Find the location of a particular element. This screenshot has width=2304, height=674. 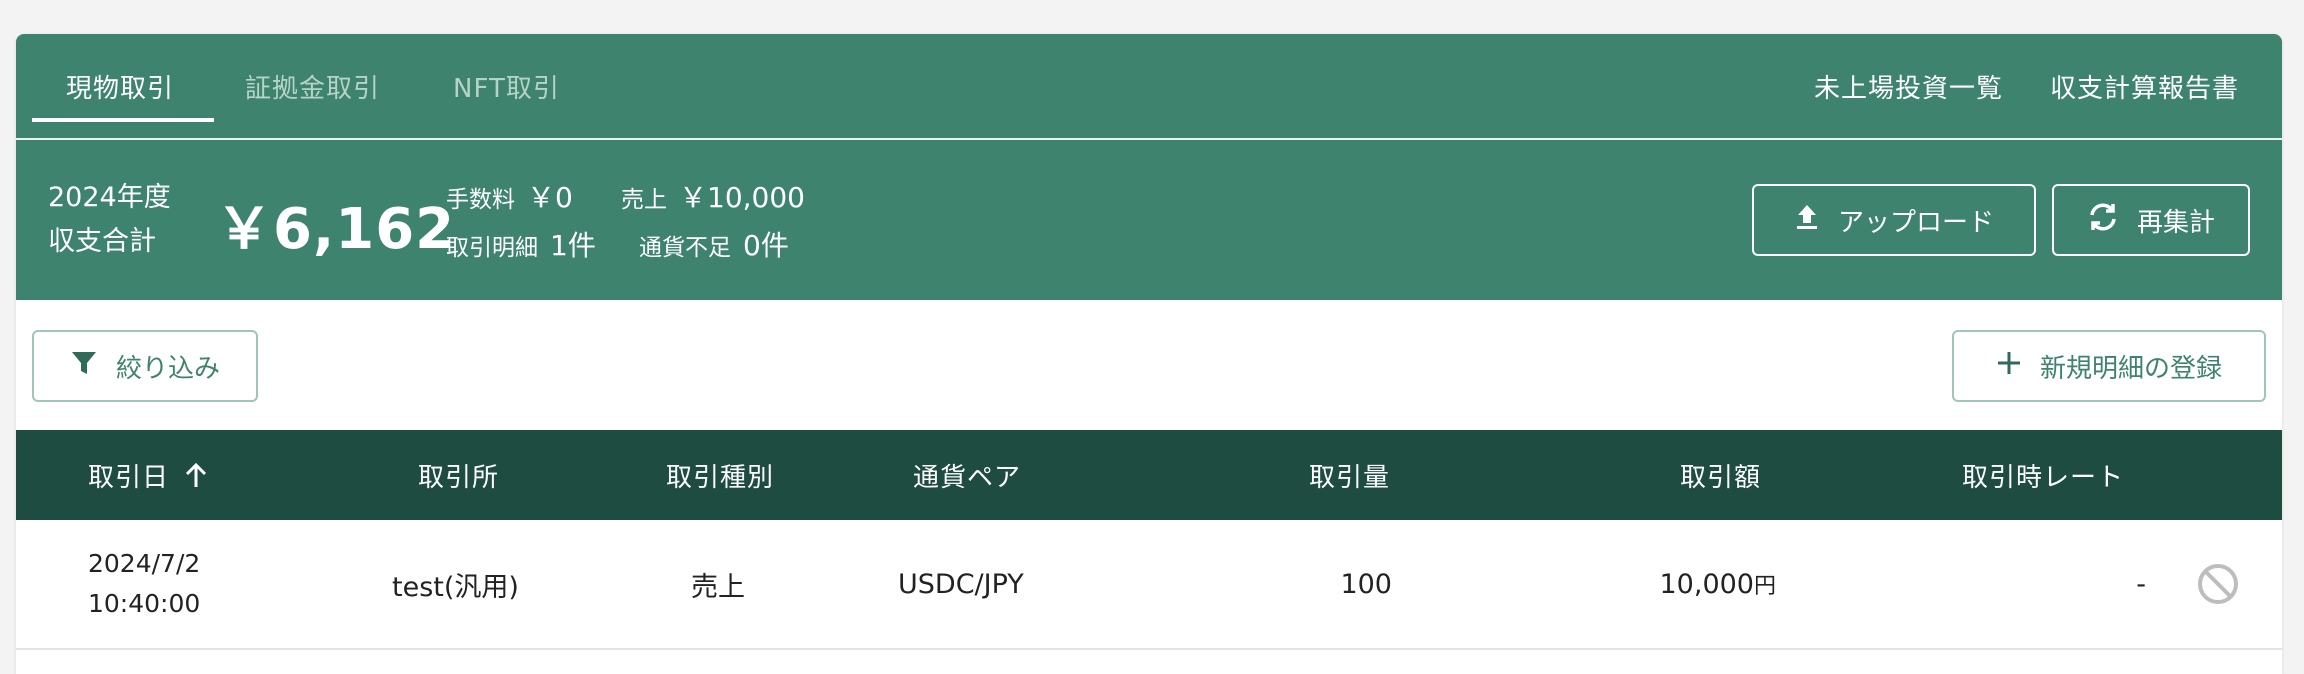

cell-date: 2024/7/2 10:40:00 is located at coordinates (144, 584).